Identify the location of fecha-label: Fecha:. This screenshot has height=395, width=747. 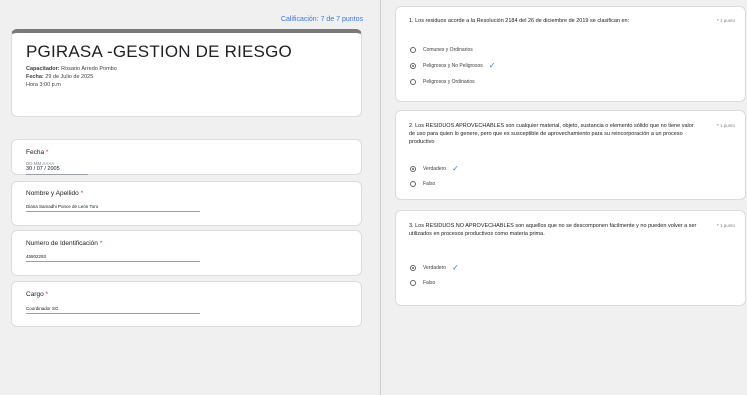
(35, 77).